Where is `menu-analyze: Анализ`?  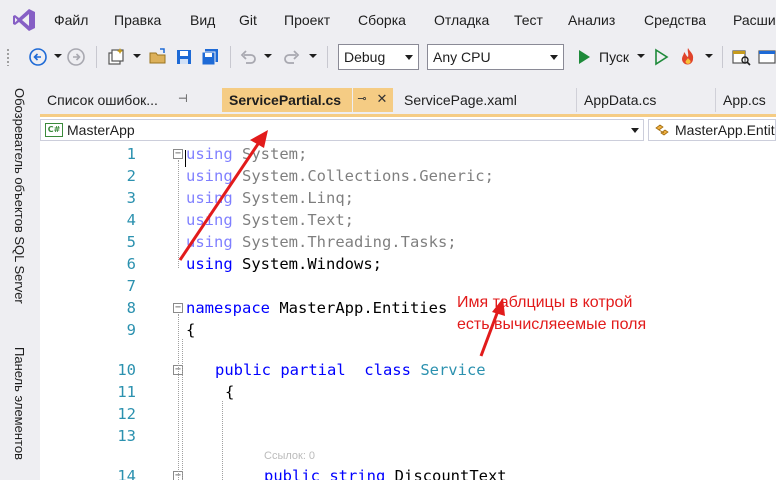 menu-analyze: Анализ is located at coordinates (591, 20).